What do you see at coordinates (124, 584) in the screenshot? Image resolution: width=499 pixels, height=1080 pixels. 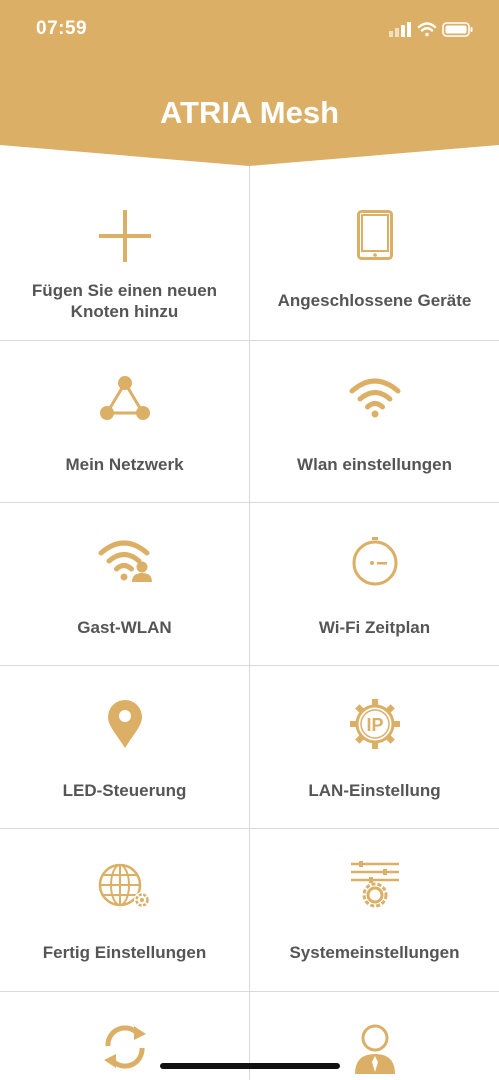 I see `menu-item-guest-wlan: Gast-WLAN` at bounding box center [124, 584].